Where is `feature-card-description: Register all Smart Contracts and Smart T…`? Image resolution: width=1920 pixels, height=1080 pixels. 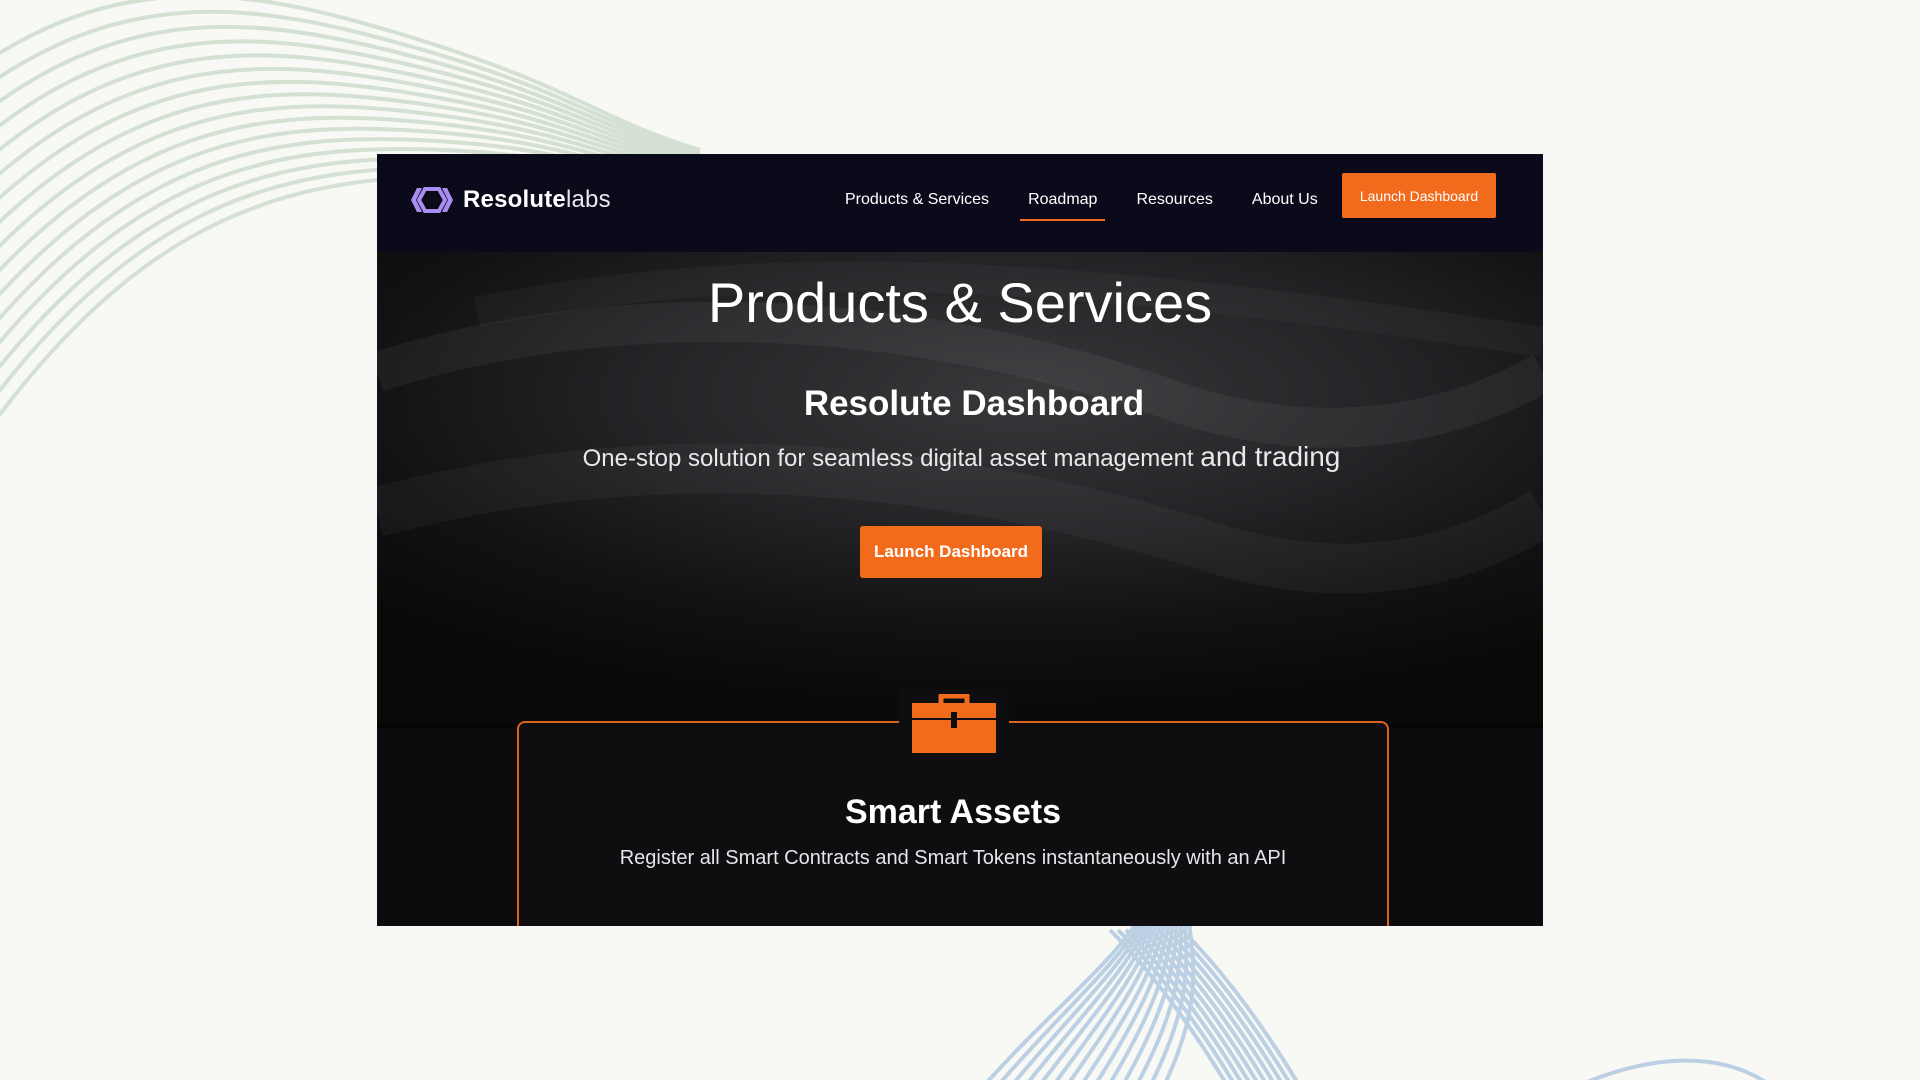 feature-card-description: Register all Smart Contracts and Smart T… is located at coordinates (953, 858).